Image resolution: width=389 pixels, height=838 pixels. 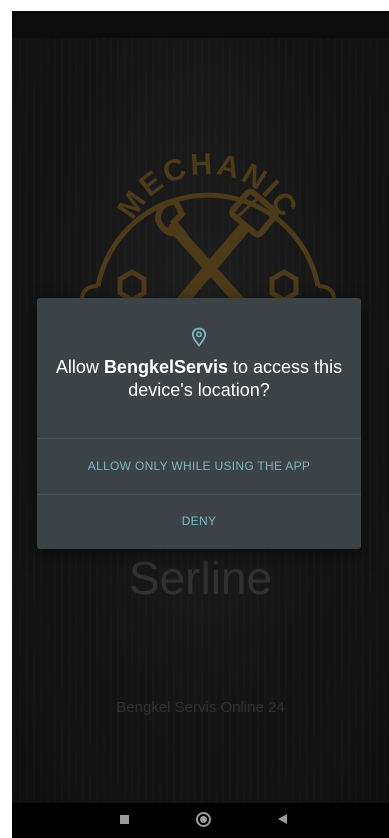 What do you see at coordinates (199, 337) in the screenshot?
I see `location-pin-icon` at bounding box center [199, 337].